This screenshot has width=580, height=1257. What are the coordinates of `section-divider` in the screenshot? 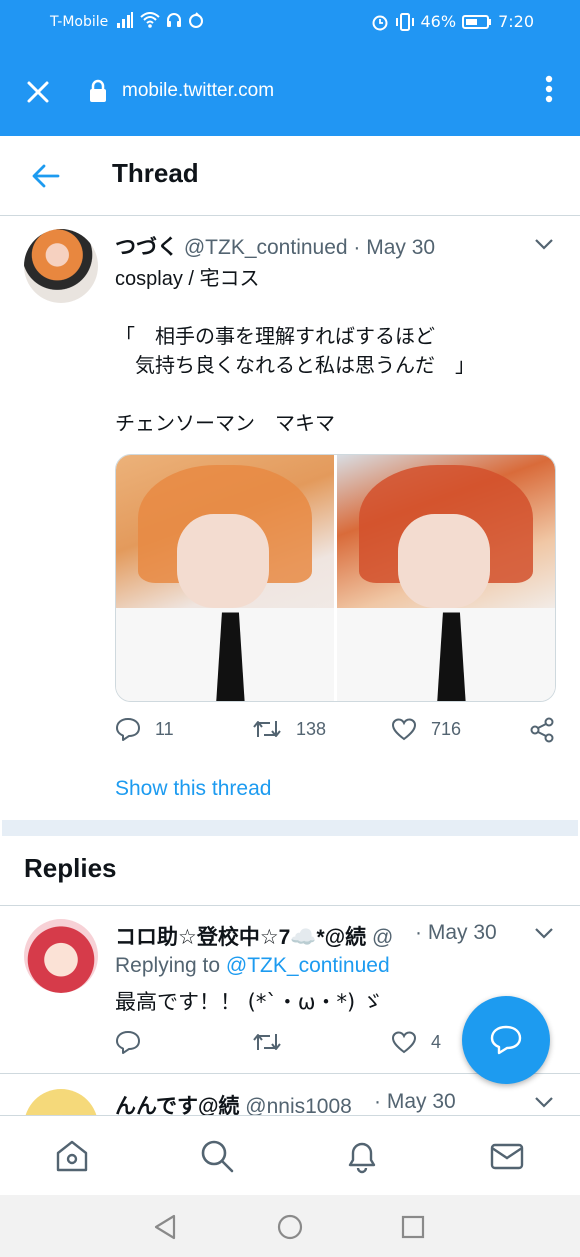 It's located at (290, 828).